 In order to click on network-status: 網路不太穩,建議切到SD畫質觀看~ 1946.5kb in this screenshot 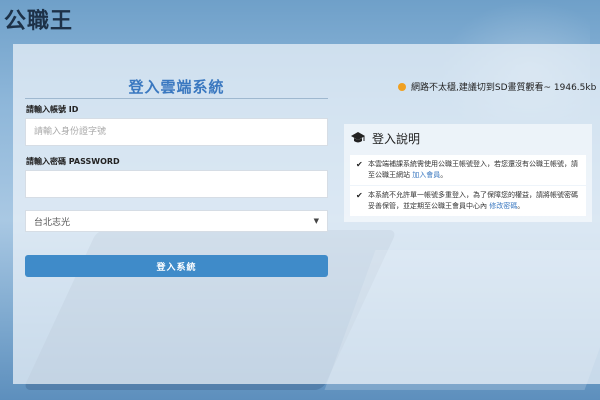, I will do `click(497, 86)`.